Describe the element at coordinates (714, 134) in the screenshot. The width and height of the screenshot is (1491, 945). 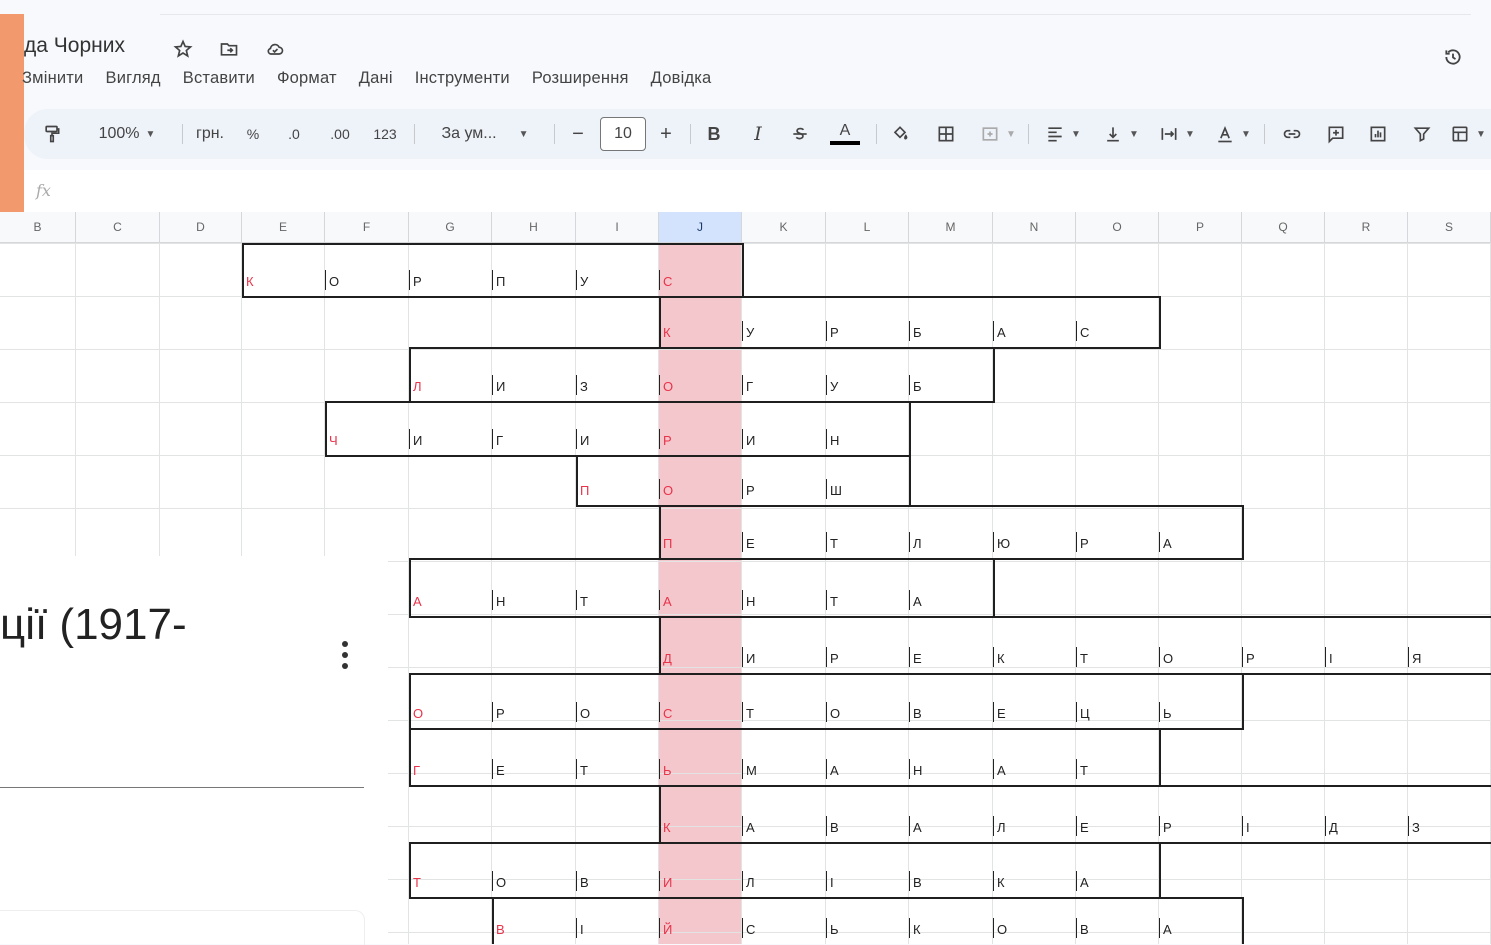
I see `bold-button: B` at that location.